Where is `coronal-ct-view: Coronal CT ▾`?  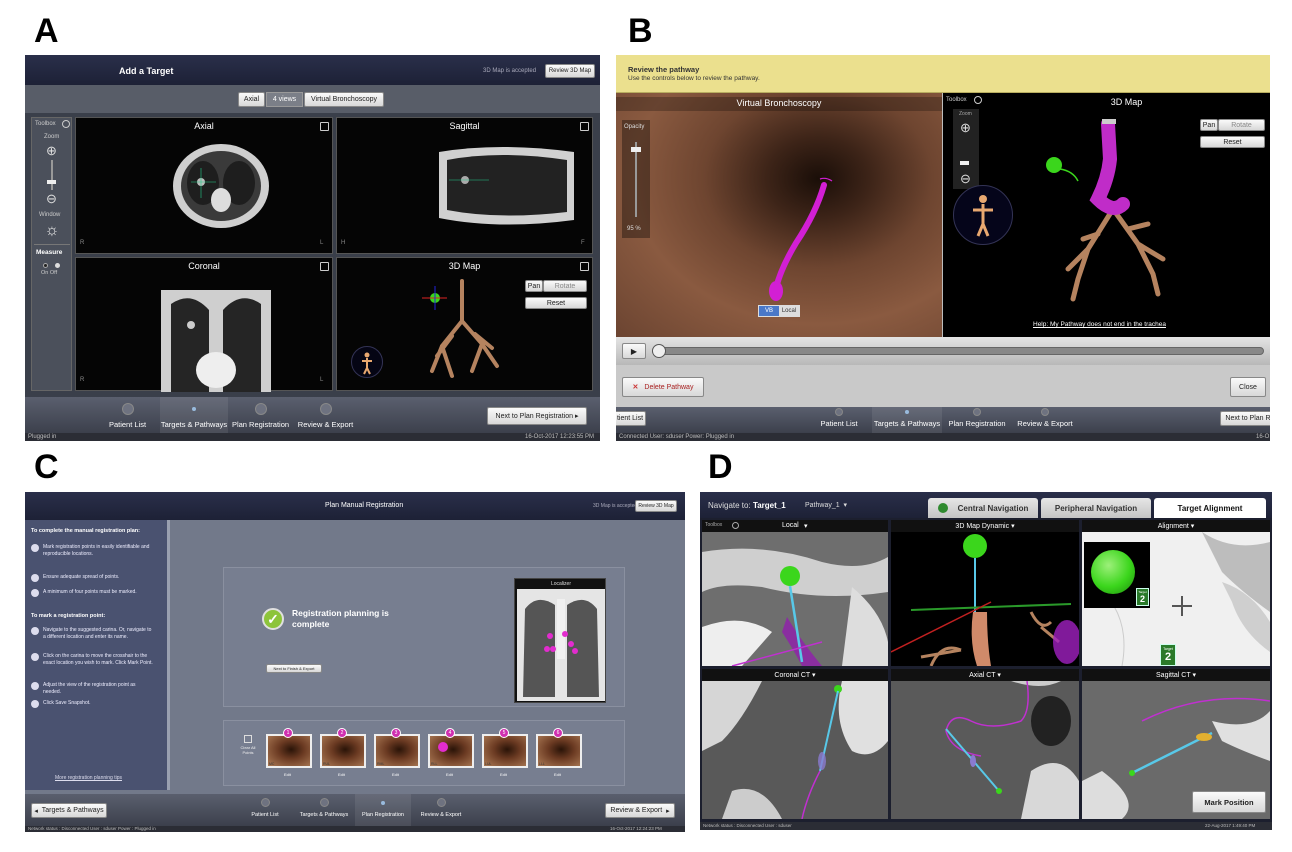
coronal-ct-view: Coronal CT ▾ is located at coordinates (795, 744).